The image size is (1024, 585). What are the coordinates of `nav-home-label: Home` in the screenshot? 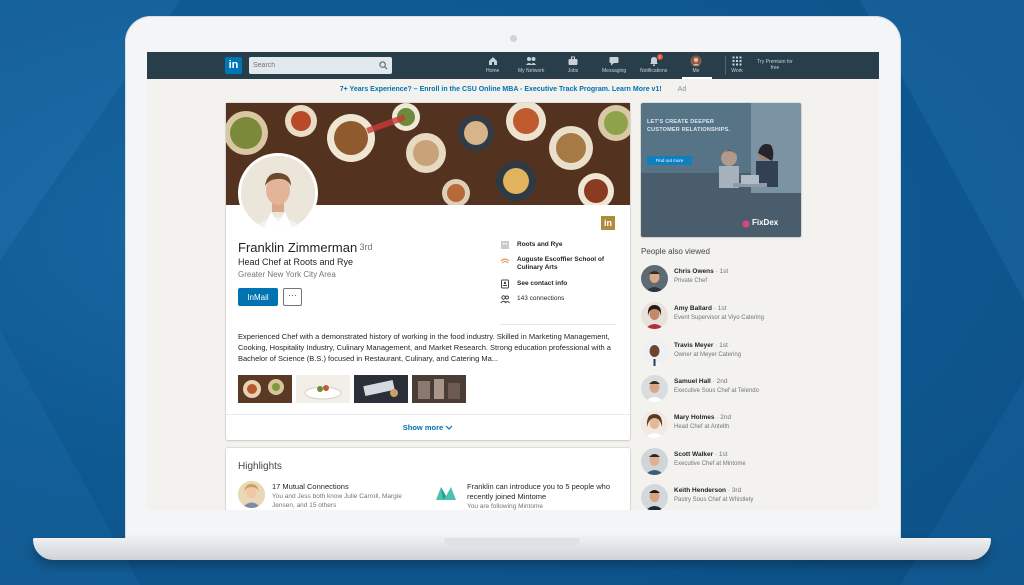 It's located at (493, 71).